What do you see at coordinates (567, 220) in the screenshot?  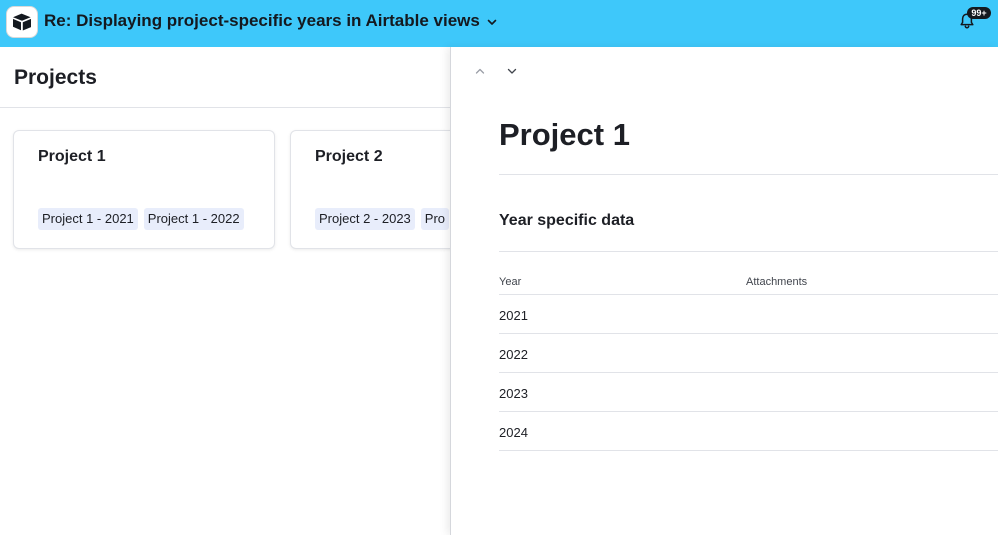 I see `section-title: Year specific data` at bounding box center [567, 220].